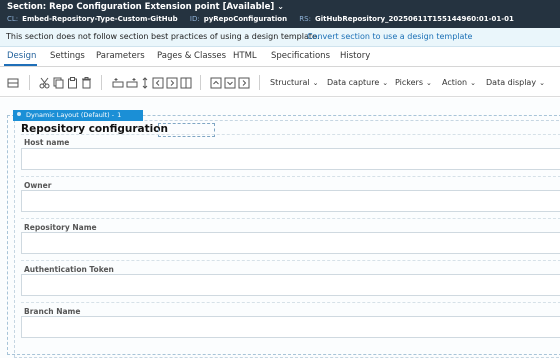  Describe the element at coordinates (290, 159) in the screenshot. I see `host-name-input` at that location.